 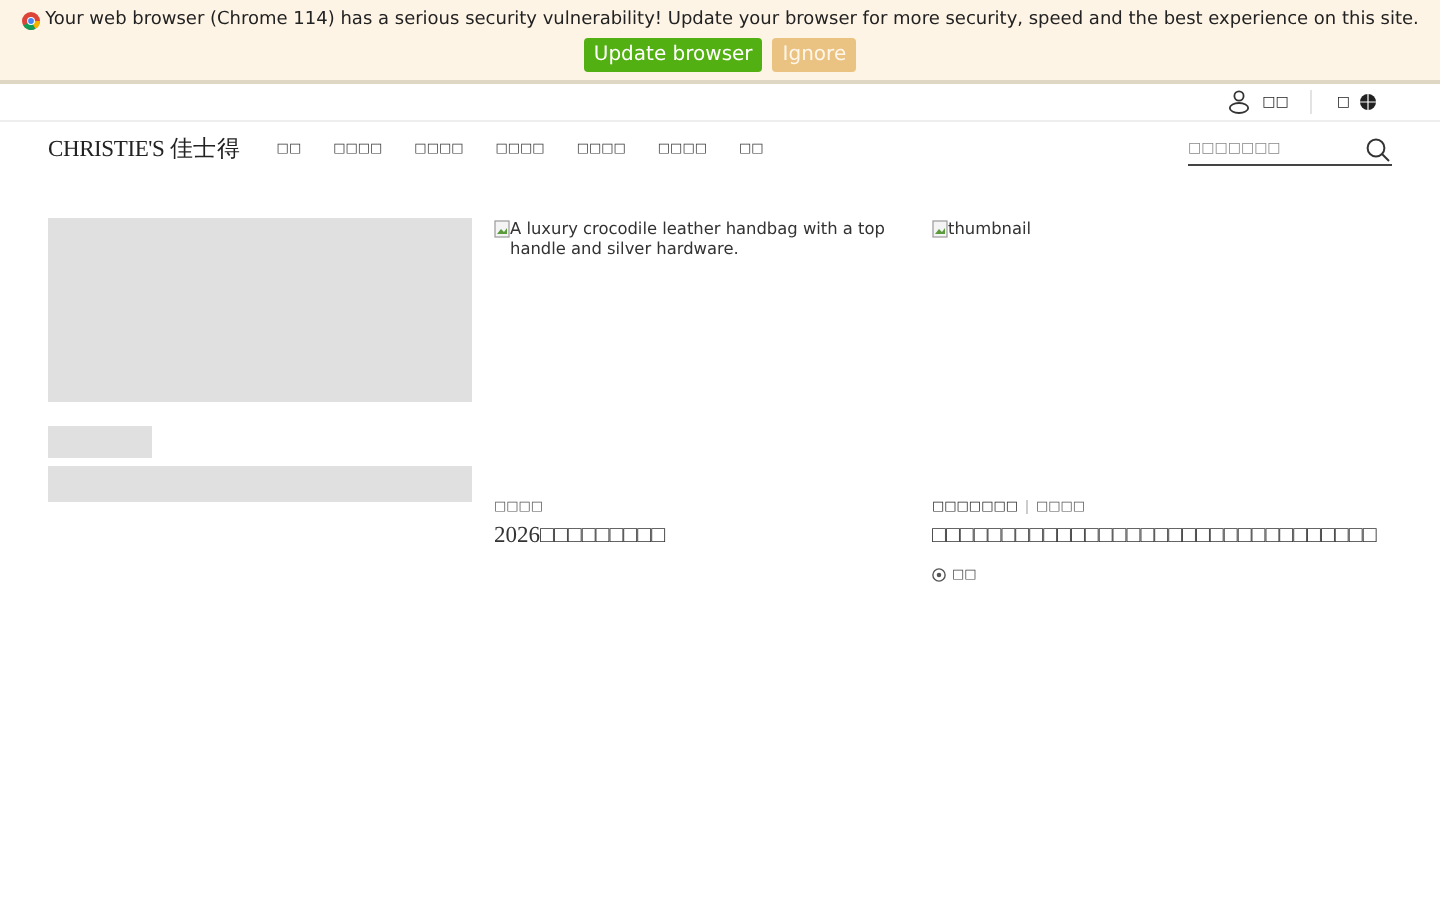 What do you see at coordinates (100, 442) in the screenshot?
I see `text-placeholder` at bounding box center [100, 442].